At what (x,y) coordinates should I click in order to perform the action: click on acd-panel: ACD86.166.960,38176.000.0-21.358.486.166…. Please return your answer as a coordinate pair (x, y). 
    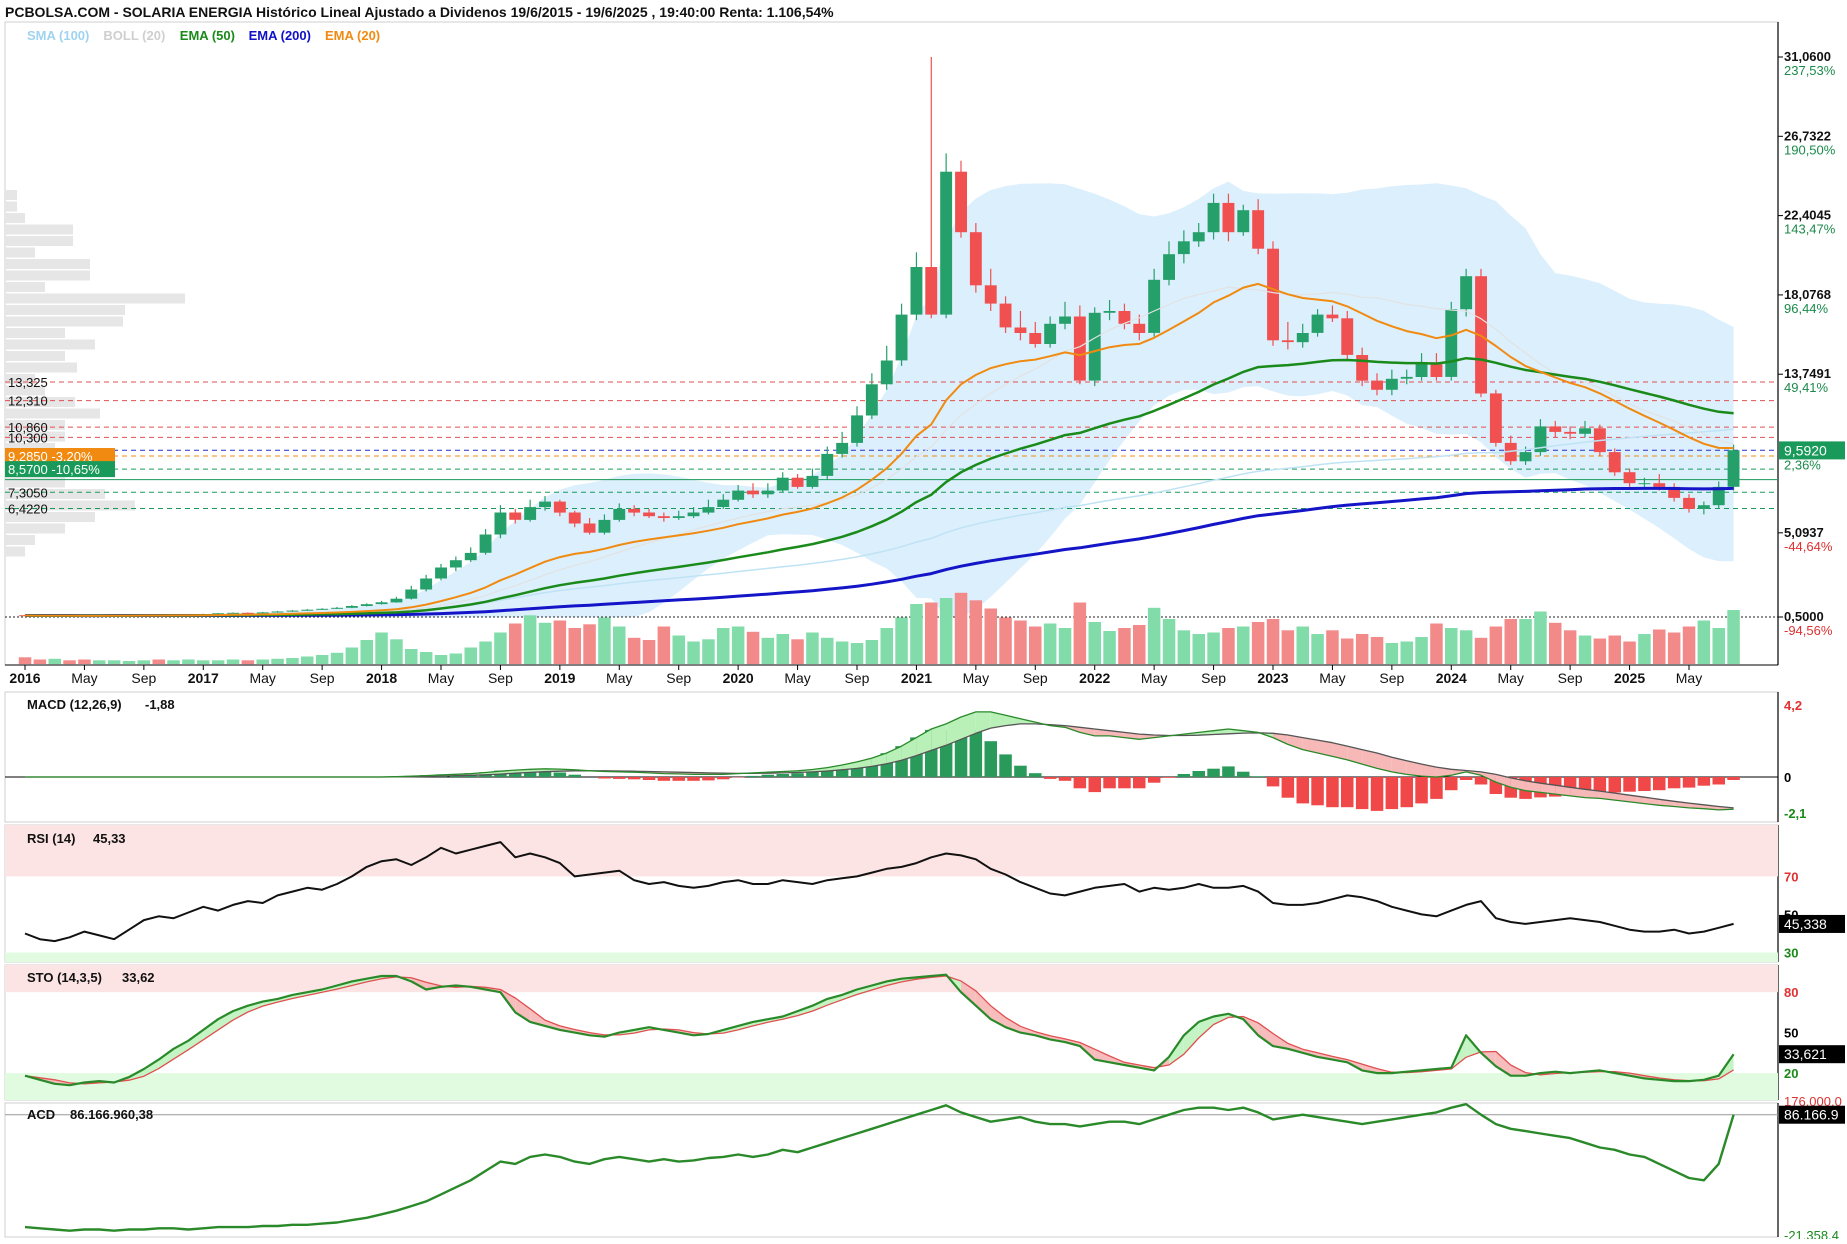
    Looking at the image, I should click on (925, 1166).